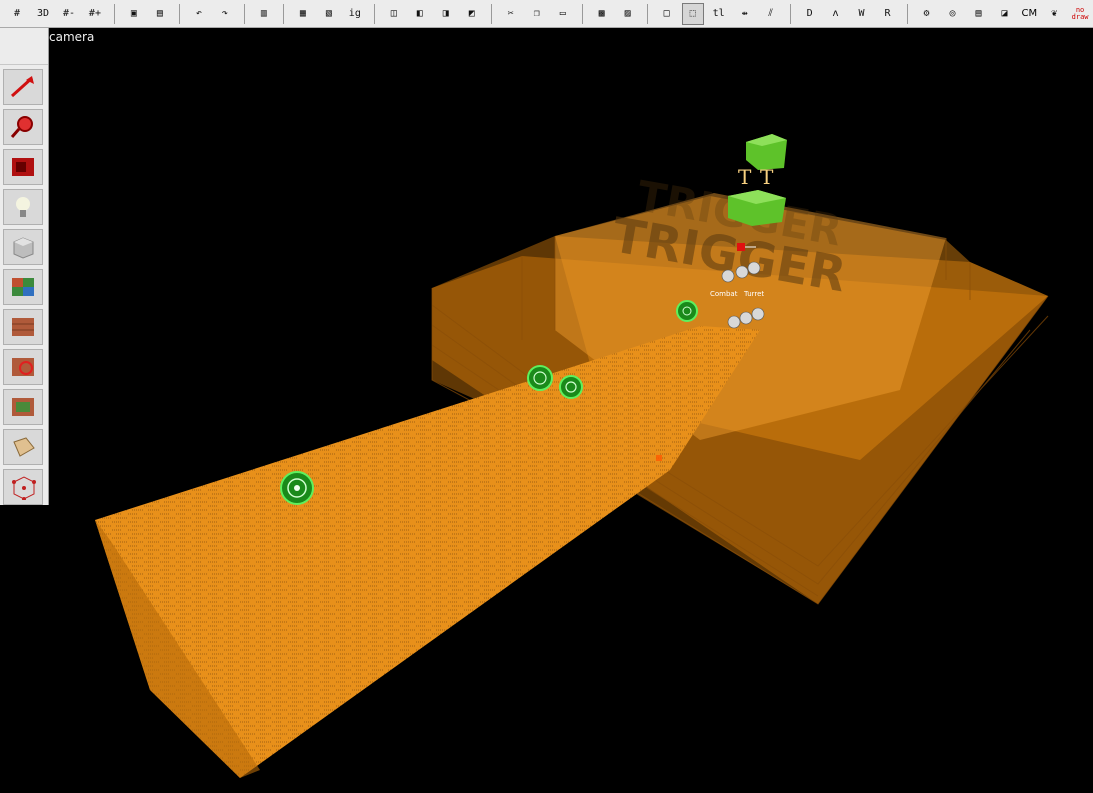 This screenshot has width=1093, height=793. What do you see at coordinates (719, 14) in the screenshot?
I see `tl-icon: tl` at bounding box center [719, 14].